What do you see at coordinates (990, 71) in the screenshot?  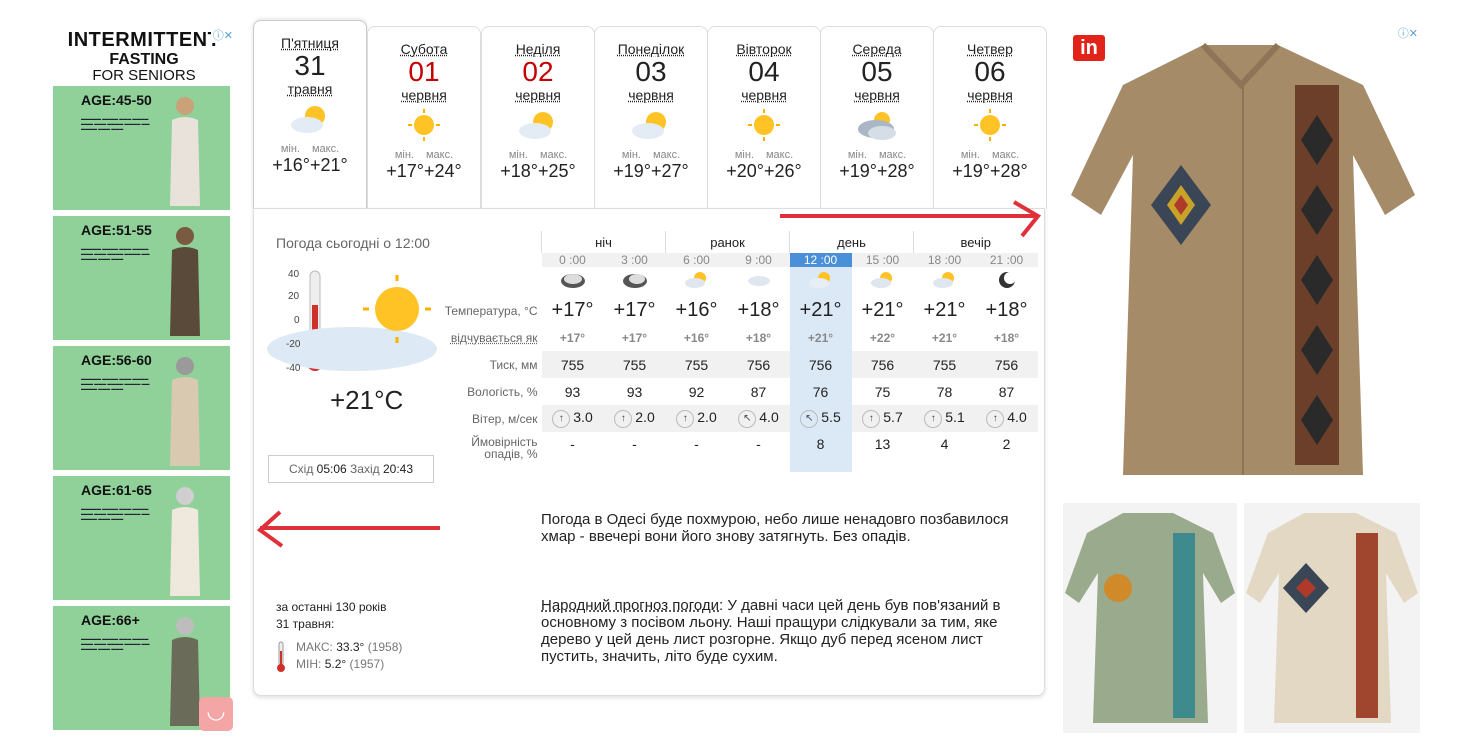 I see `tab-date: 06` at bounding box center [990, 71].